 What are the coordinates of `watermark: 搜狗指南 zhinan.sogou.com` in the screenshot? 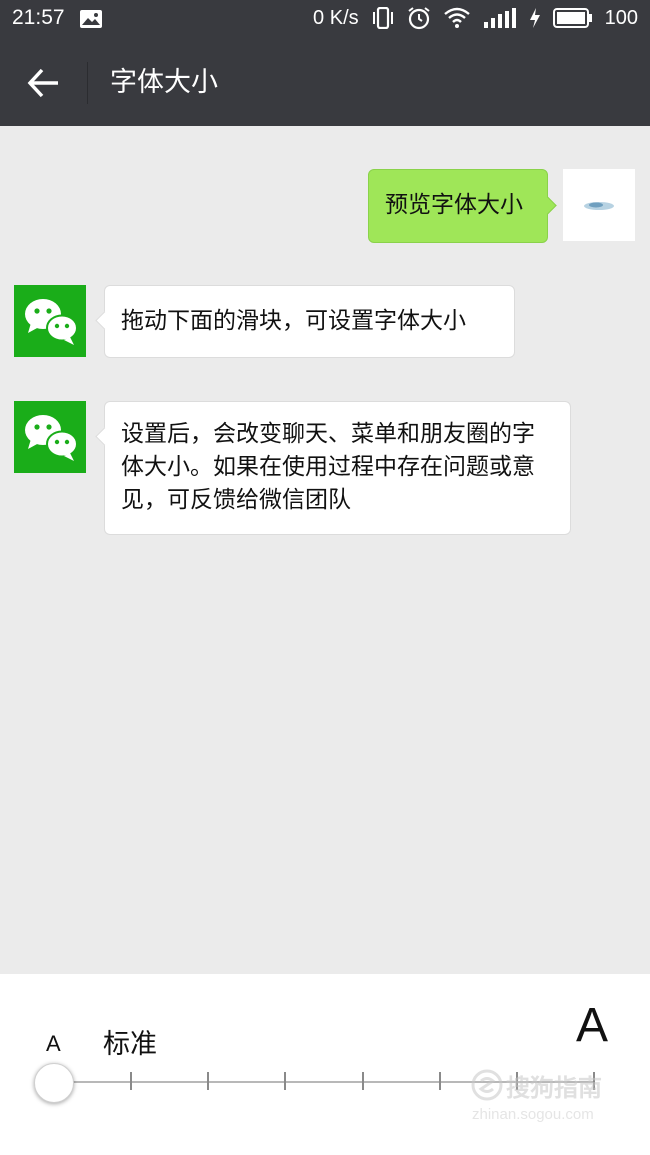 It's located at (553, 1101).